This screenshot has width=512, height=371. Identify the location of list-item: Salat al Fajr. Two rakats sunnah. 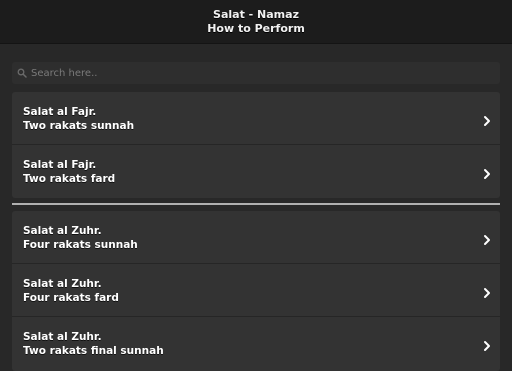
(256, 118).